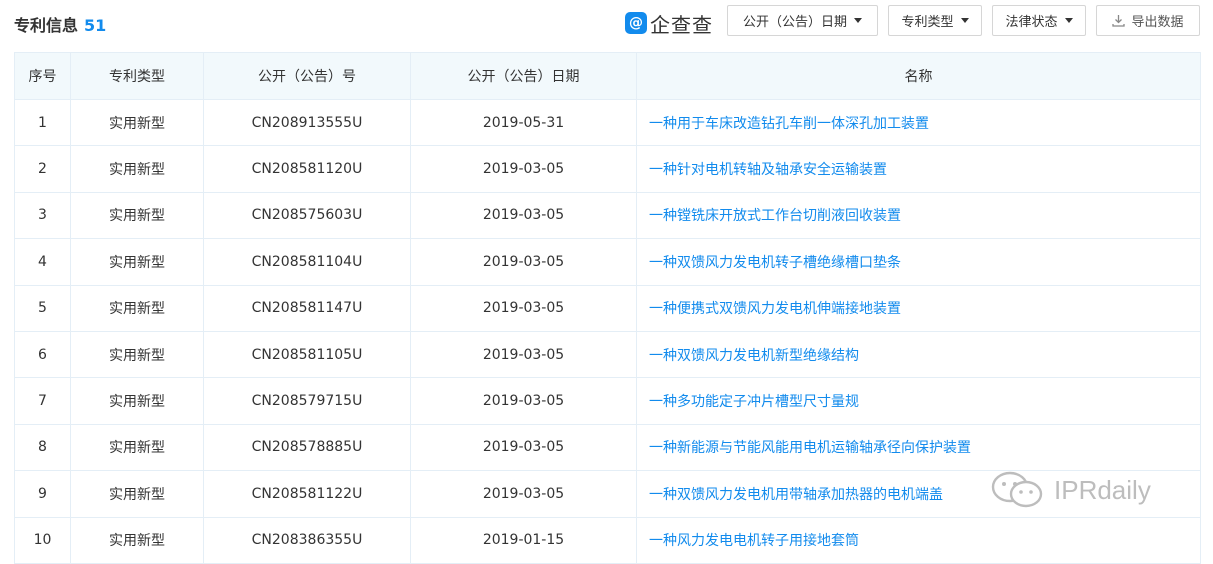 The width and height of the screenshot is (1213, 564). What do you see at coordinates (918, 262) in the screenshot?
I see `patent-name-link: 一种双馈风力发电机转子槽绝缘槽口垫条` at bounding box center [918, 262].